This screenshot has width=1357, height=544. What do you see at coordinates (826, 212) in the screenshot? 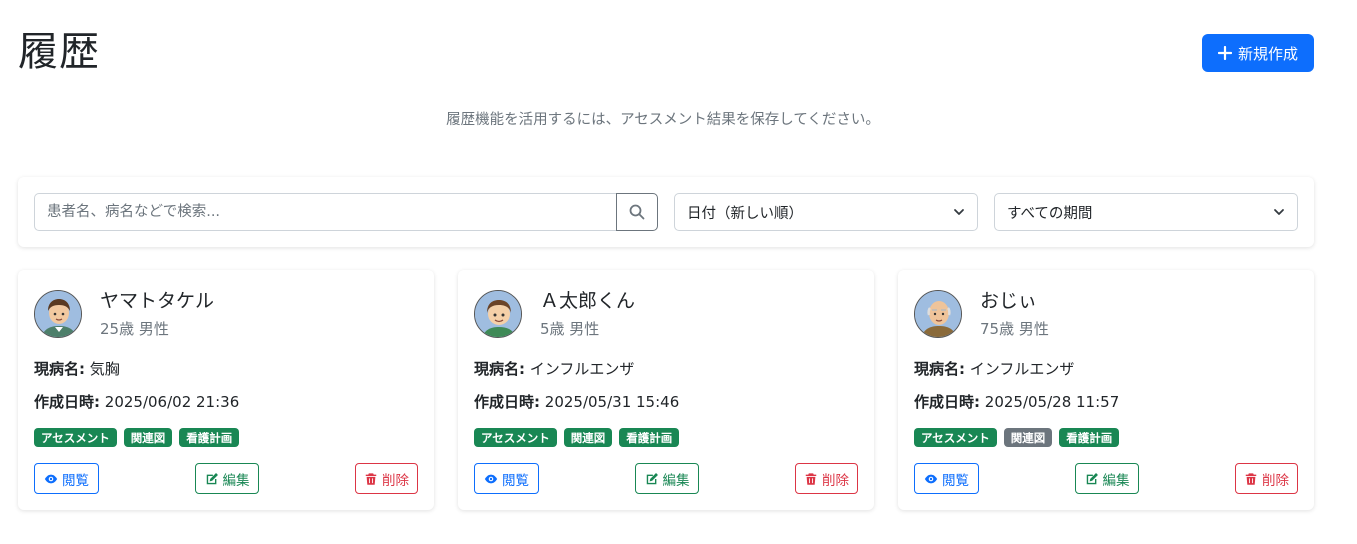
I see `sort-select: 日付（新しい順）` at bounding box center [826, 212].